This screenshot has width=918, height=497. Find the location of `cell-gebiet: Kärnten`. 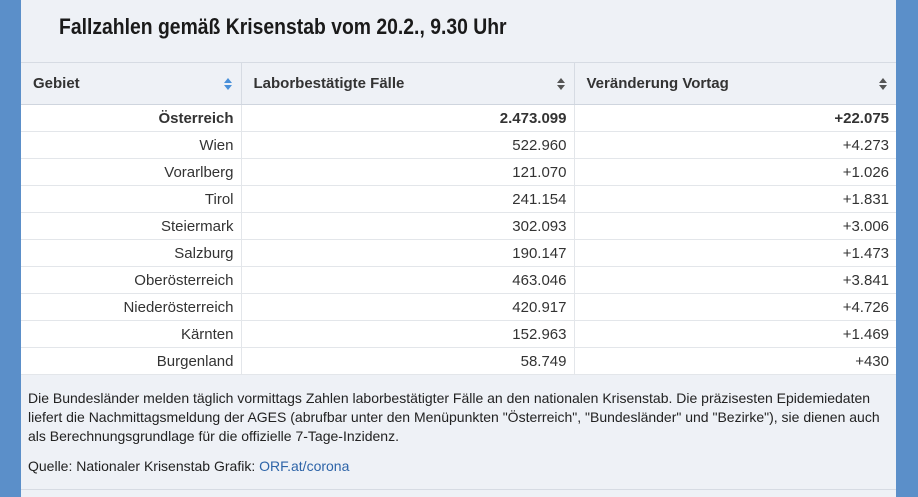

cell-gebiet: Kärnten is located at coordinates (131, 334).